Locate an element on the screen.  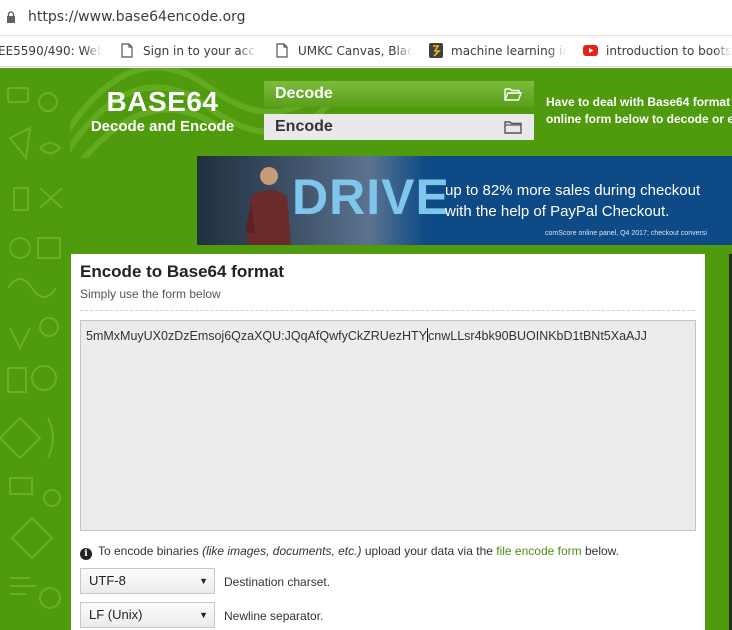
charset-label: Destination charset. is located at coordinates (277, 582).